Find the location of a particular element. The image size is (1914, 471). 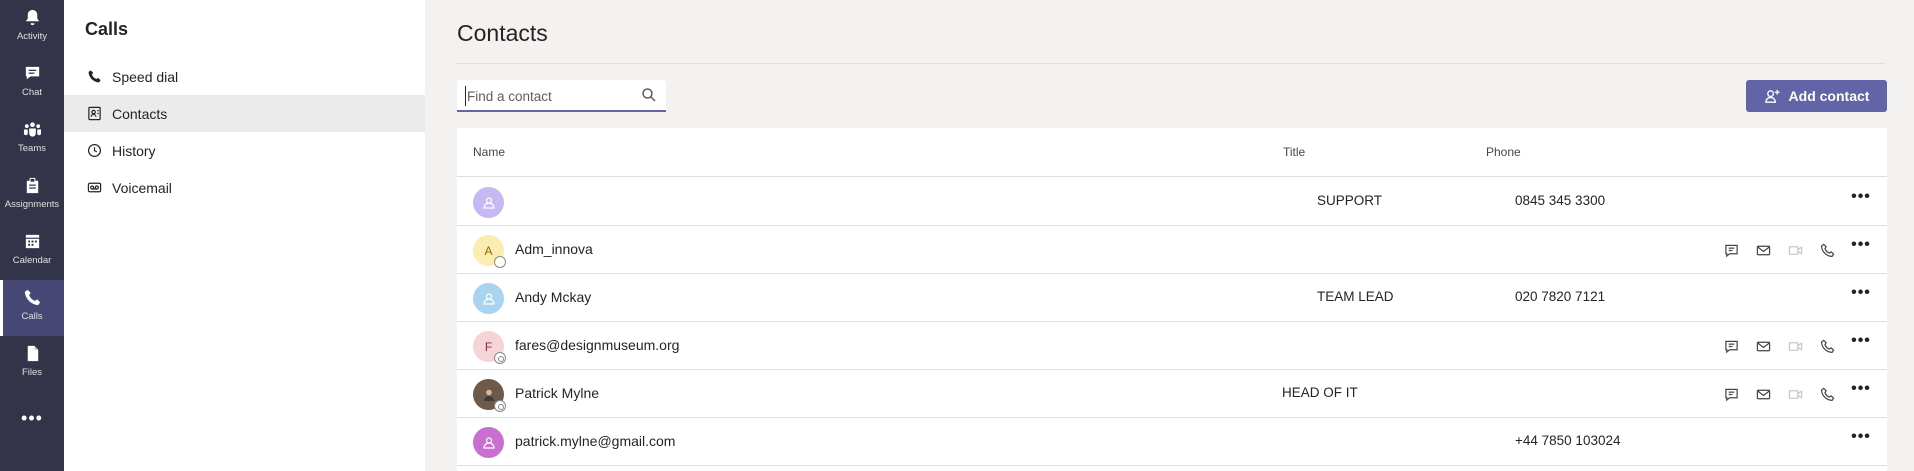

rail-item-label: Teams is located at coordinates (32, 148).